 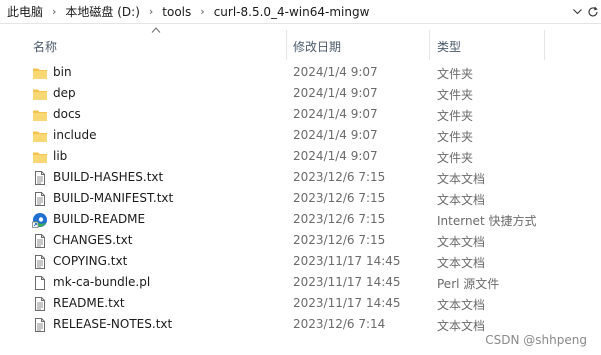 I want to click on refresh-button, so click(x=593, y=12).